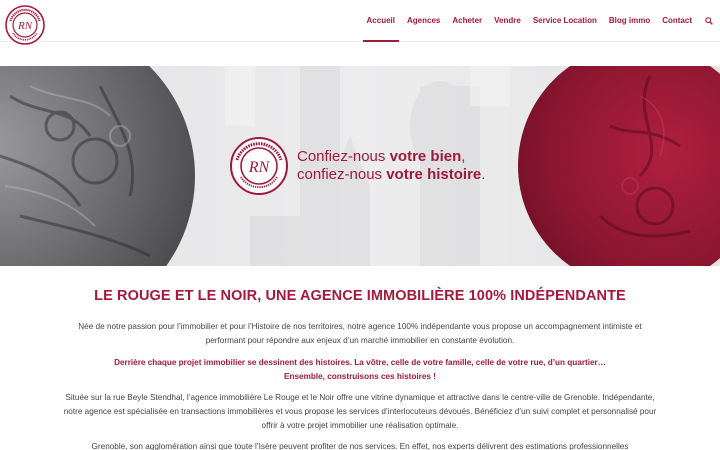  Describe the element at coordinates (360, 376) in the screenshot. I see `highlight-line-2: Ensemble, construisons ces histoires !` at that location.